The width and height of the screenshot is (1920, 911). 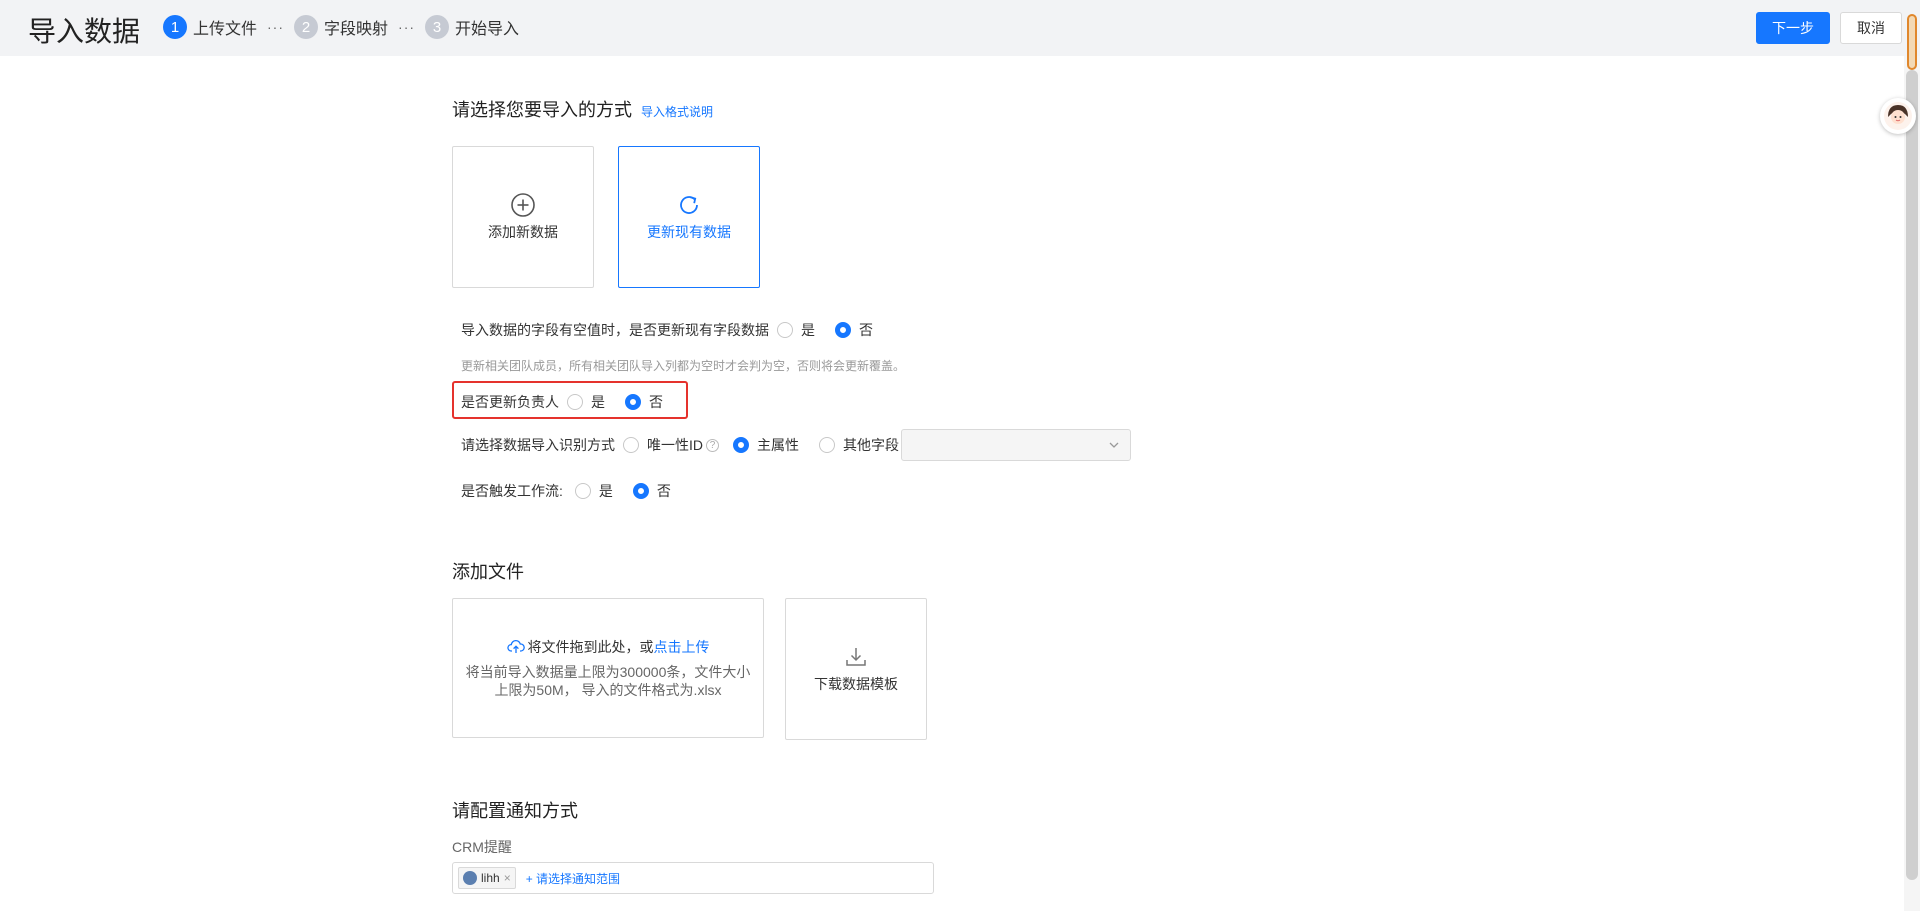 What do you see at coordinates (538, 445) in the screenshot?
I see `identify-label: 请选择数据导入识别方式` at bounding box center [538, 445].